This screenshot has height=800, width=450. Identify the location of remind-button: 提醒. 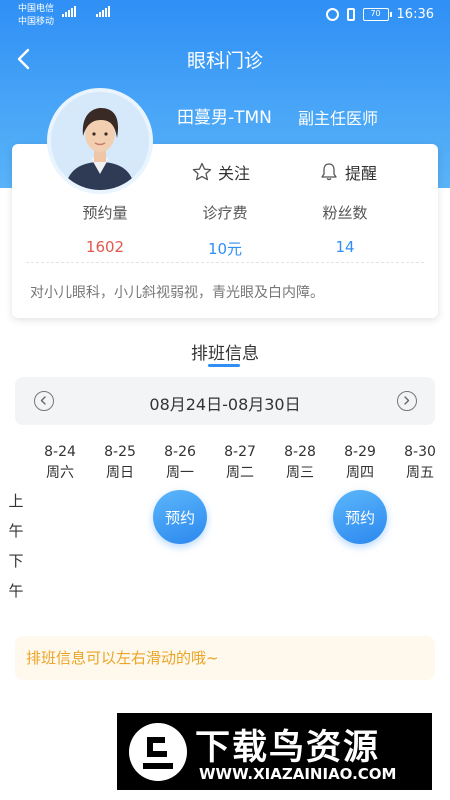
(348, 172).